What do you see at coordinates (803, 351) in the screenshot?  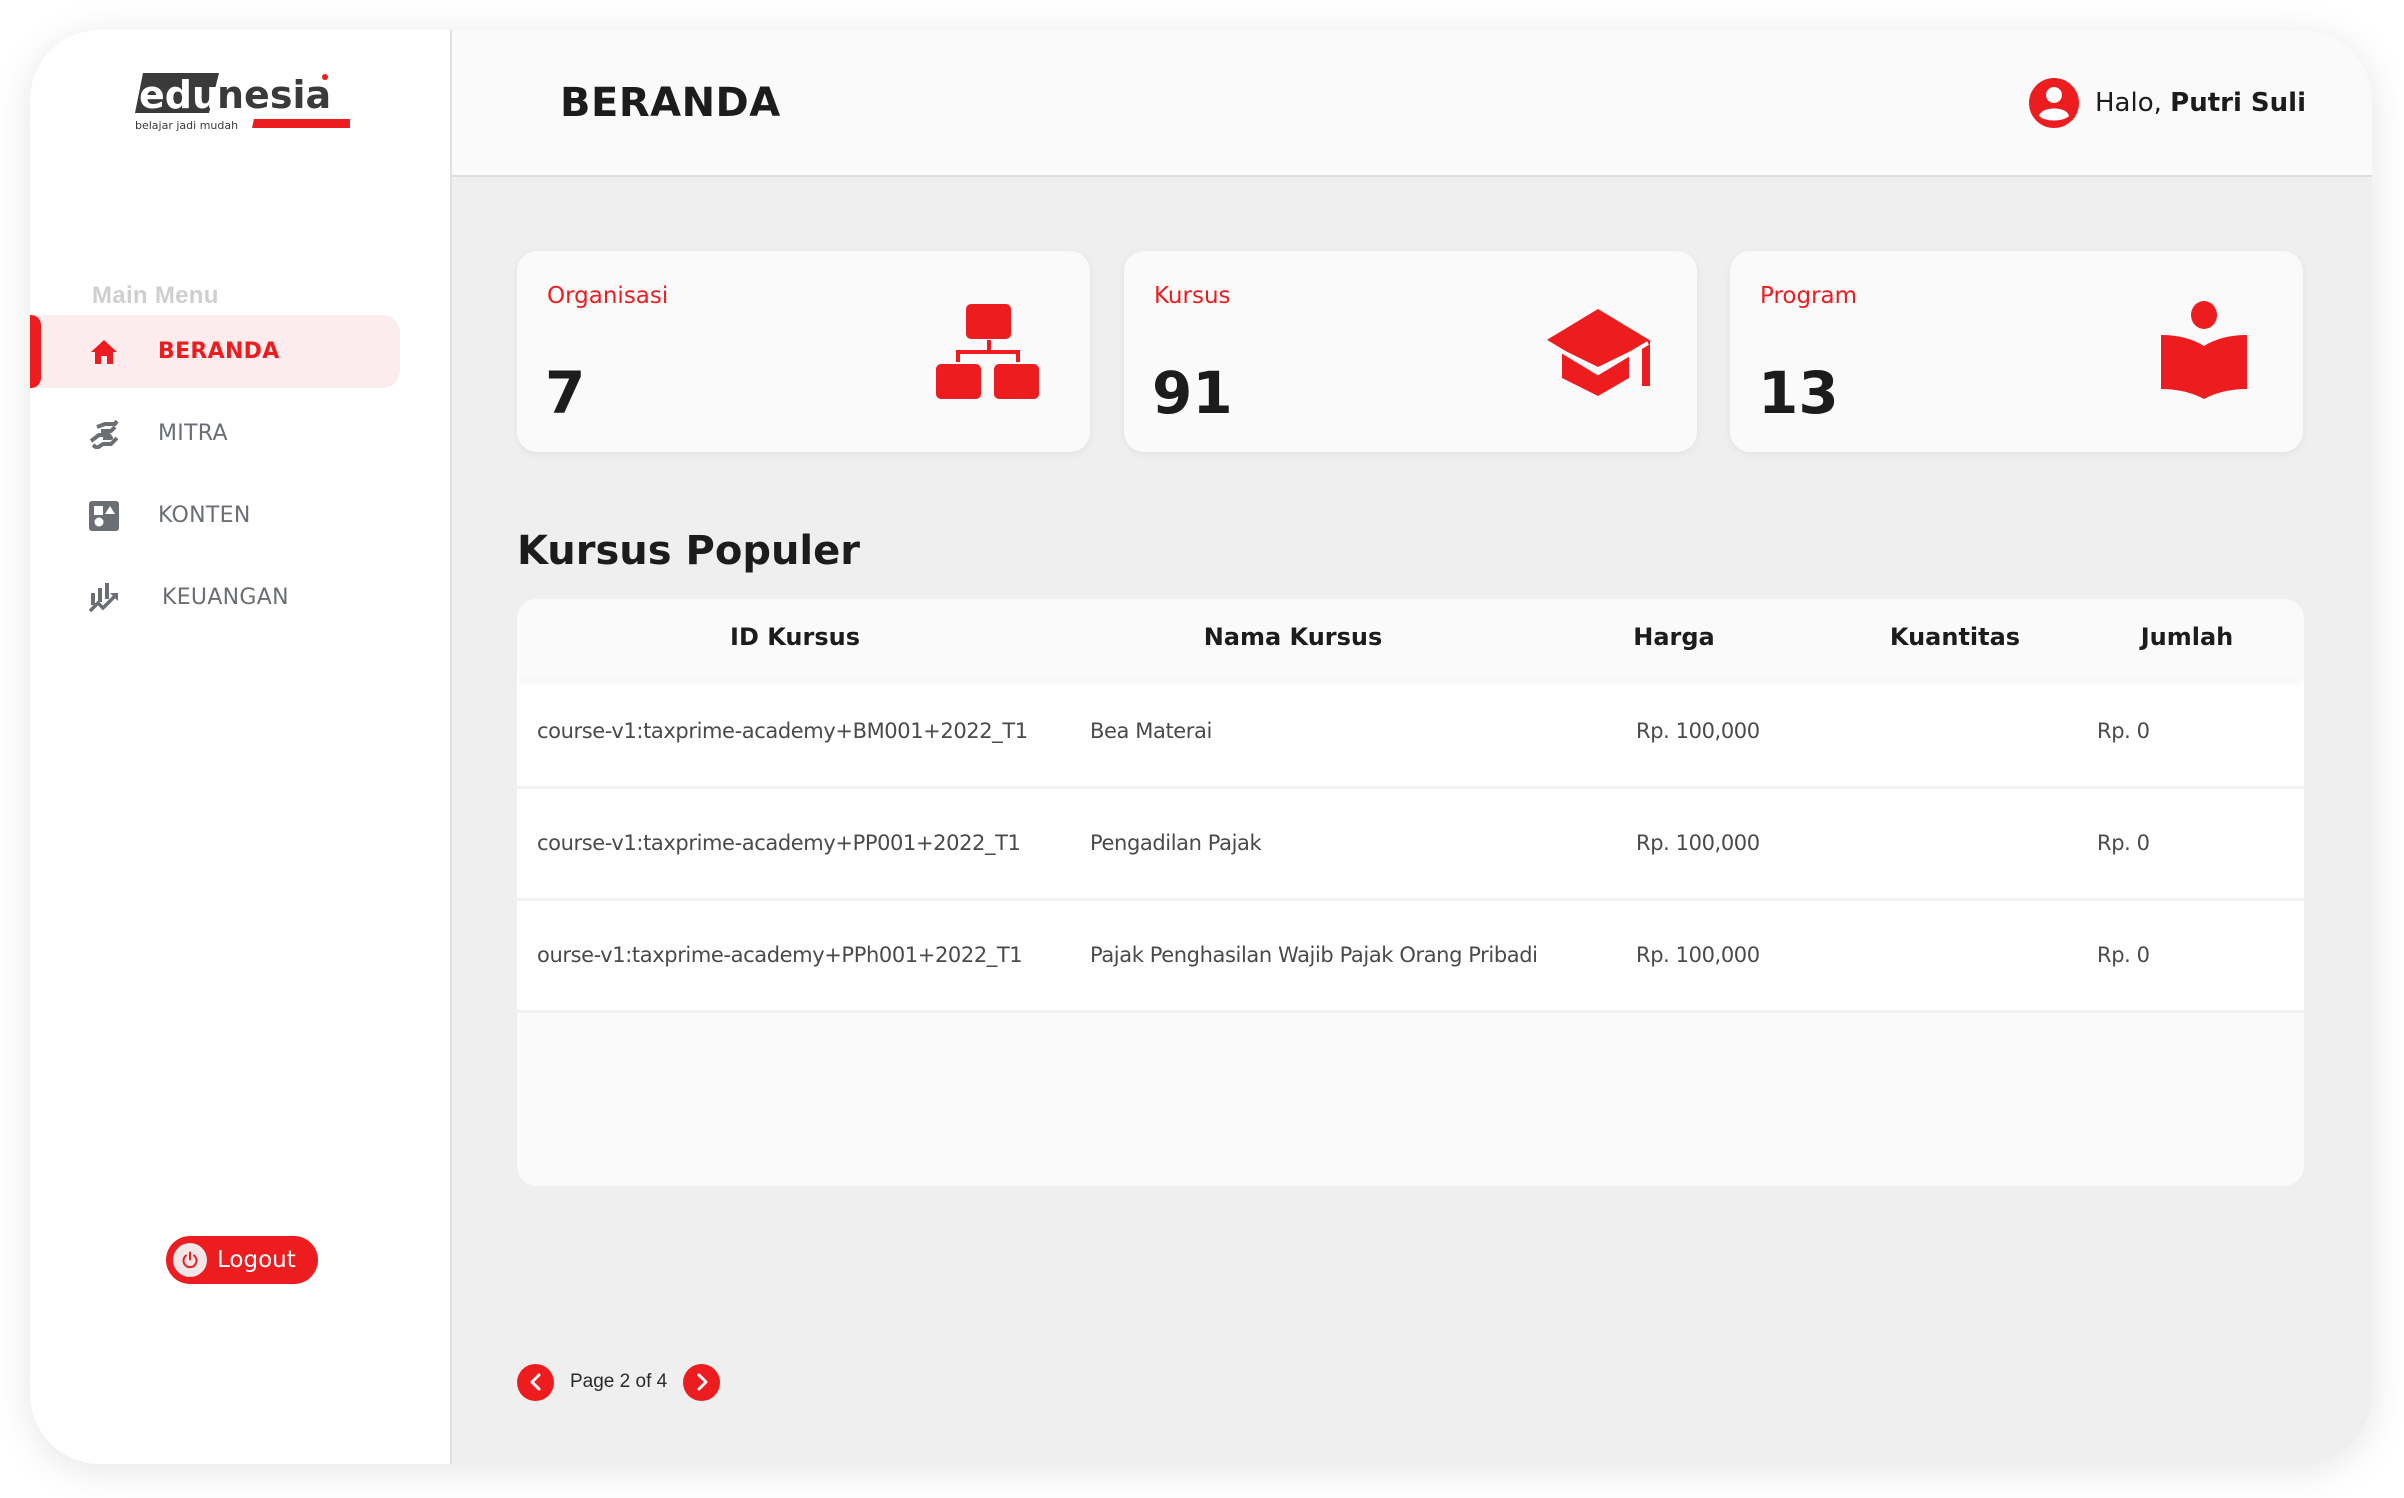 I see `stat-card-organisasi: Organisasi 7` at bounding box center [803, 351].